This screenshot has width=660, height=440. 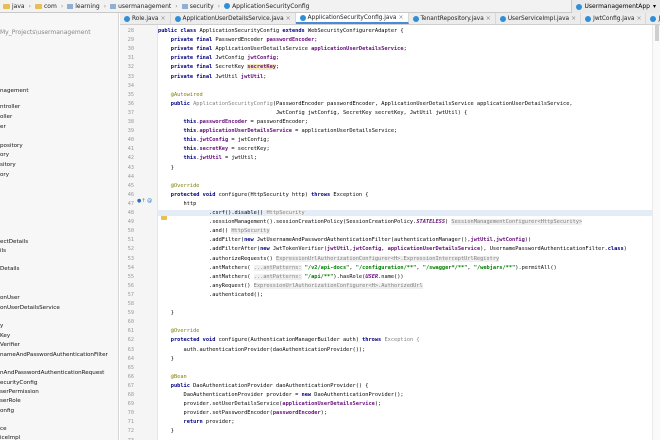 What do you see at coordinates (10, 401) in the screenshot?
I see `tree-item: serRole` at bounding box center [10, 401].